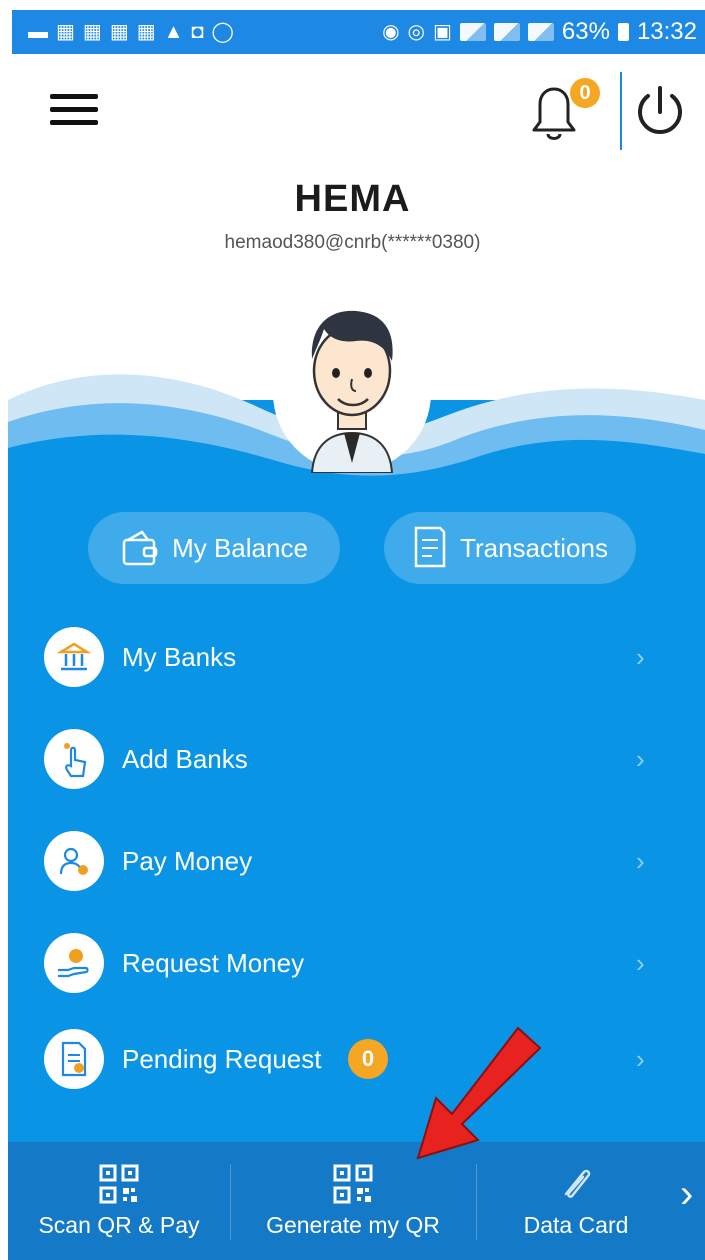  I want to click on data-saver-icon: ▣, so click(442, 32).